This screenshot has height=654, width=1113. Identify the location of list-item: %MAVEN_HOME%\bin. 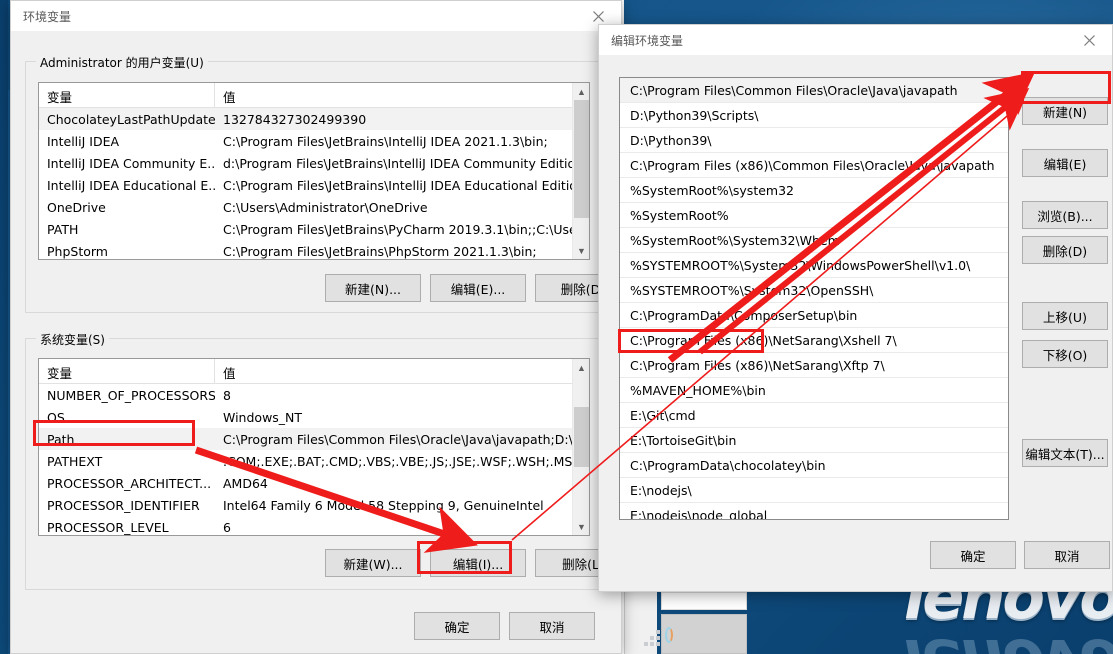
(814, 390).